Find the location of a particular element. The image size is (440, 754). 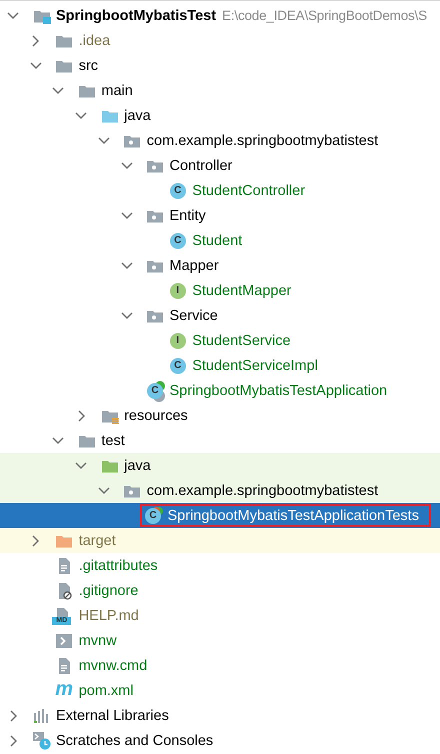

node-label: Scratches and Consoles is located at coordinates (135, 740).